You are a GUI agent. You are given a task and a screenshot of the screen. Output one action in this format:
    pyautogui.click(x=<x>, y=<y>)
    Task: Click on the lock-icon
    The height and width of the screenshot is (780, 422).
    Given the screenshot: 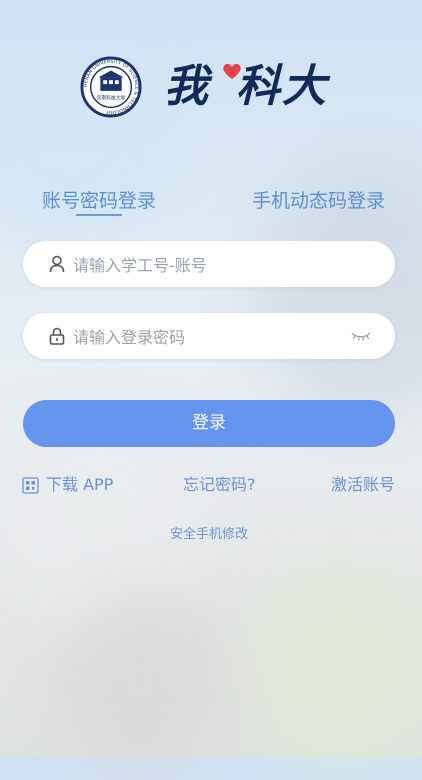 What is the action you would take?
    pyautogui.click(x=57, y=336)
    